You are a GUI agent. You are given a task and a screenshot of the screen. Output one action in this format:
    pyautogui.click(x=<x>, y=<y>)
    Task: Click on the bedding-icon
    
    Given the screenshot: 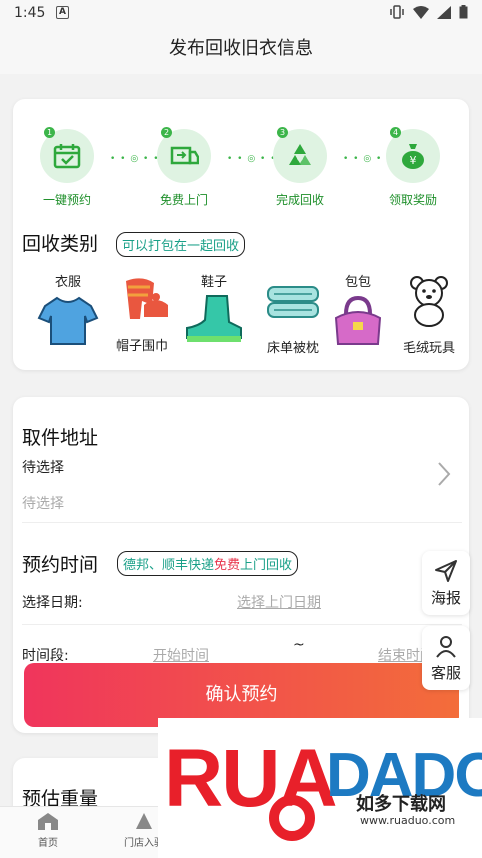 What is the action you would take?
    pyautogui.click(x=293, y=302)
    